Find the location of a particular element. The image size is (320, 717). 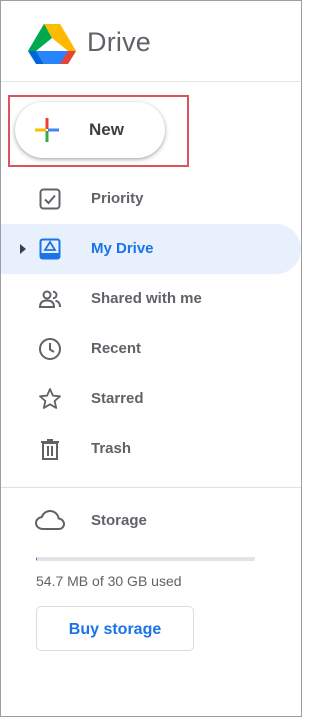

expand-arrow-icon is located at coordinates (23, 249).